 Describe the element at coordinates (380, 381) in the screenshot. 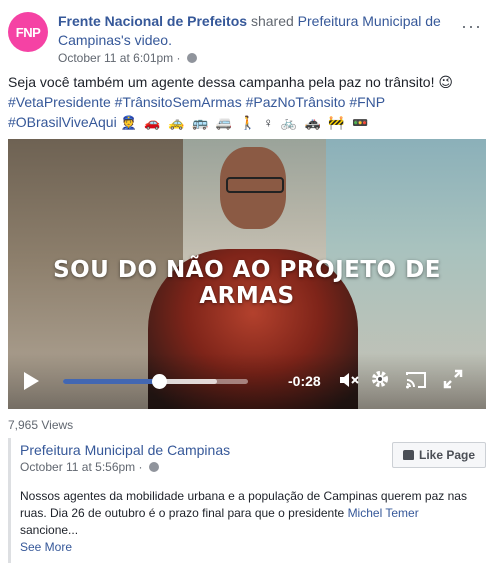

I see `settings-gear-icon` at that location.